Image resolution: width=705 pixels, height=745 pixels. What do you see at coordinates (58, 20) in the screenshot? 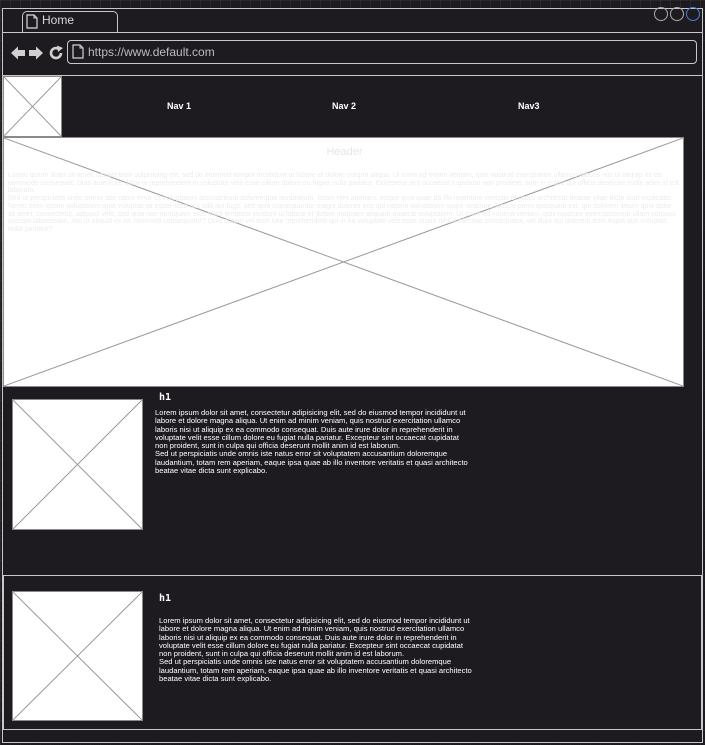
I see `tab-label: Home` at bounding box center [58, 20].